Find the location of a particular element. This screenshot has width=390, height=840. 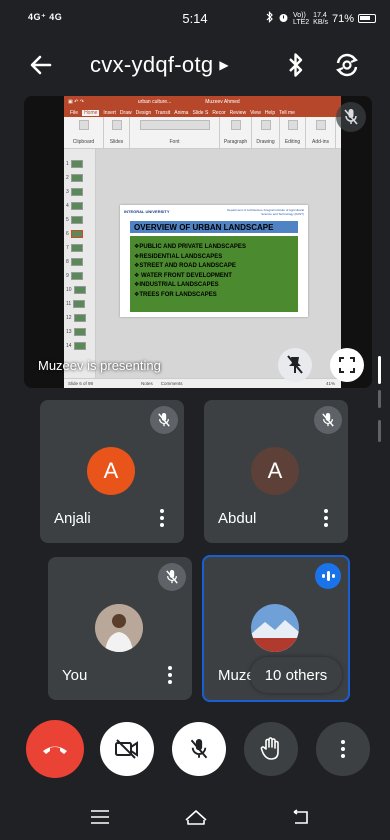

microphone-toggle-button is located at coordinates (199, 749).